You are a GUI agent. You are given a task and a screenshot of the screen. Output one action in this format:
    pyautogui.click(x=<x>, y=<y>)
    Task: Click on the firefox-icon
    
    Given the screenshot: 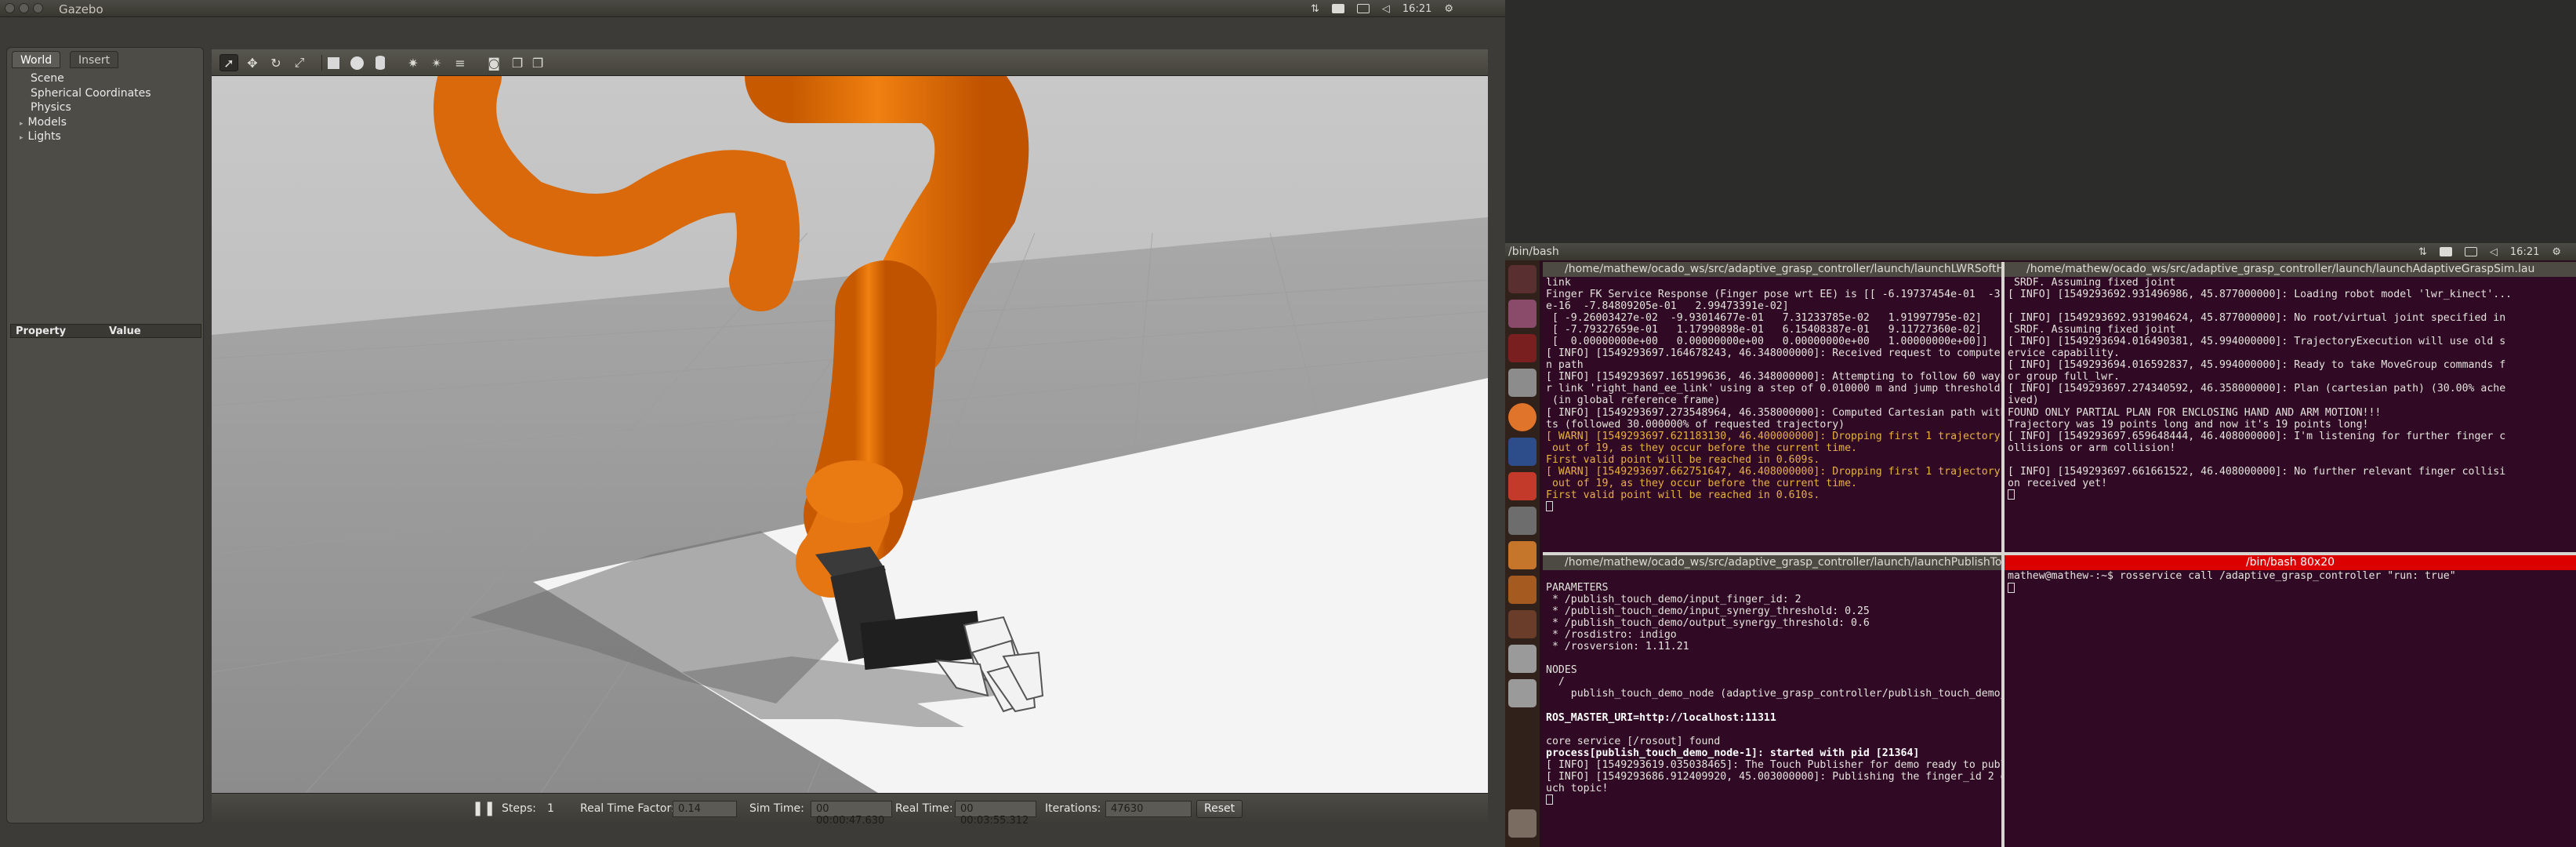 What is the action you would take?
    pyautogui.click(x=1522, y=417)
    